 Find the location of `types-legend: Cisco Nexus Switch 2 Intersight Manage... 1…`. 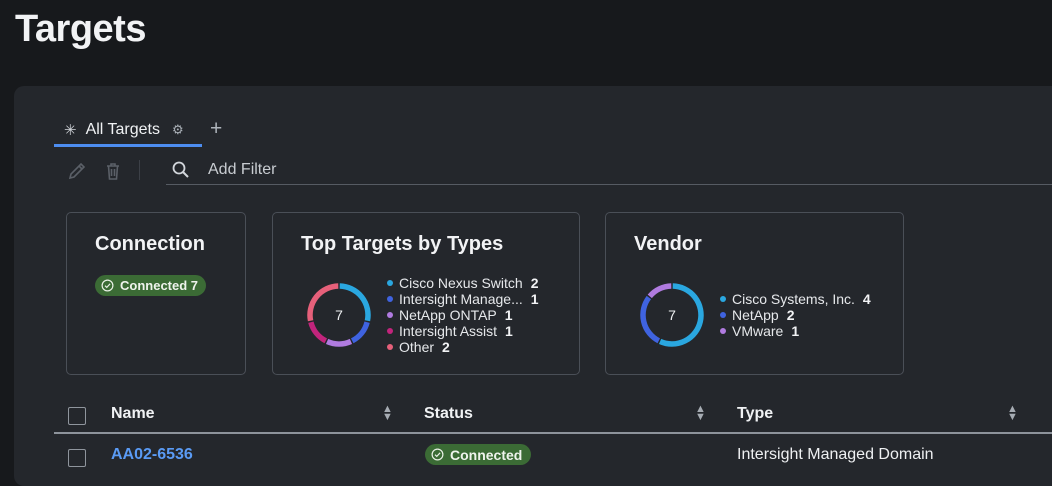

types-legend: Cisco Nexus Switch 2 Intersight Manage... 1… is located at coordinates (463, 315).